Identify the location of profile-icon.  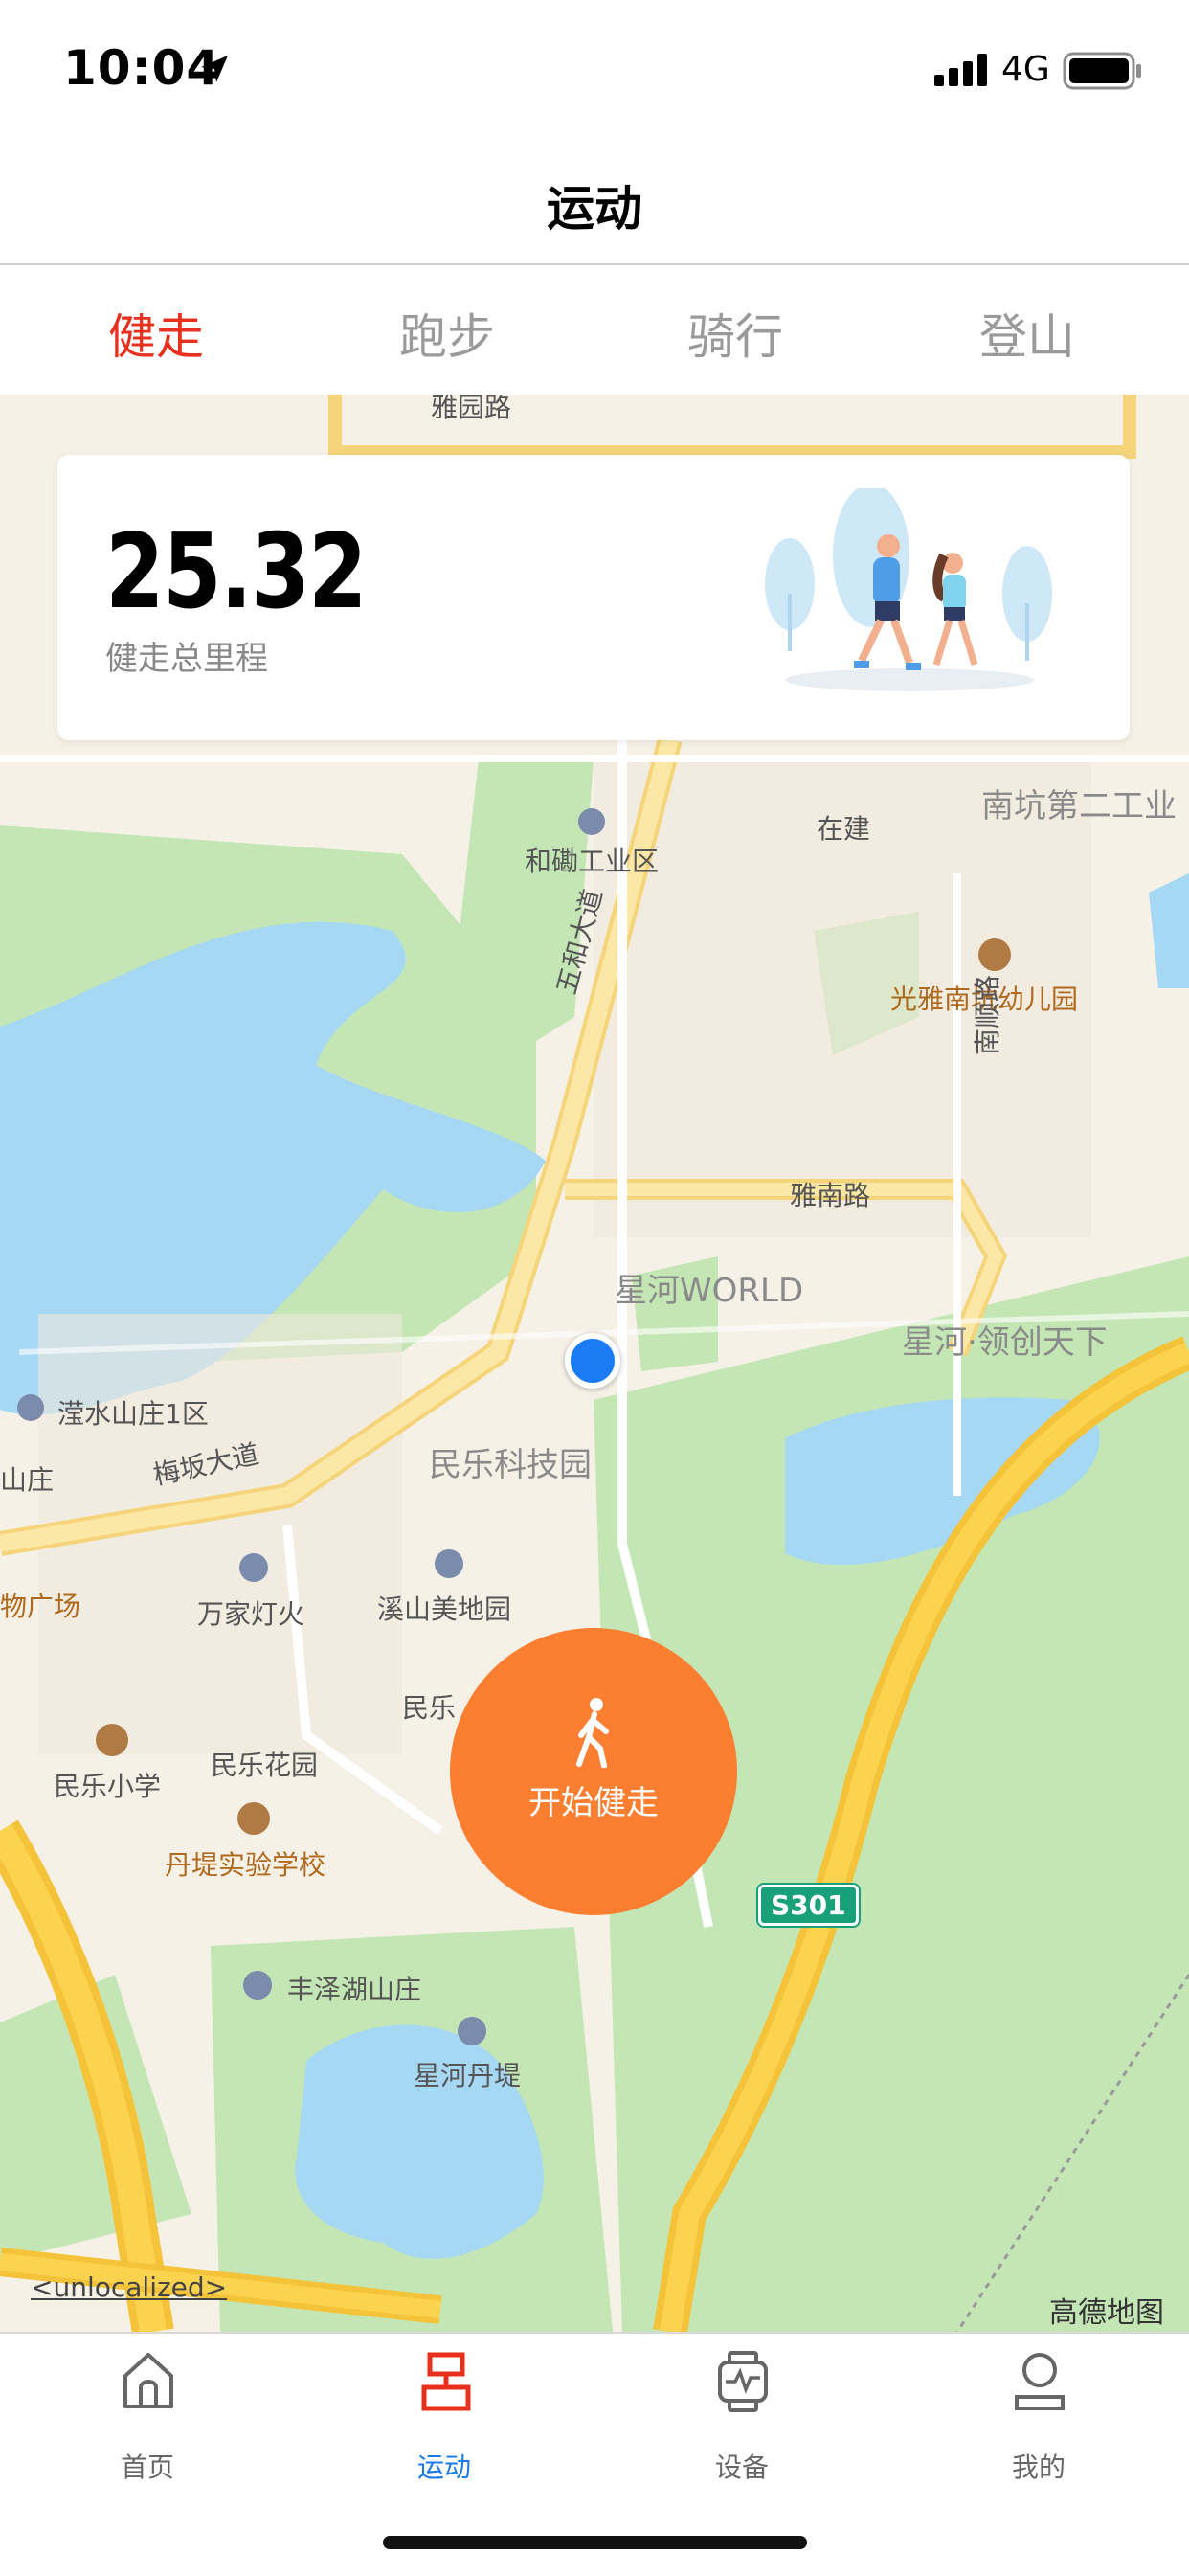
(1040, 2381).